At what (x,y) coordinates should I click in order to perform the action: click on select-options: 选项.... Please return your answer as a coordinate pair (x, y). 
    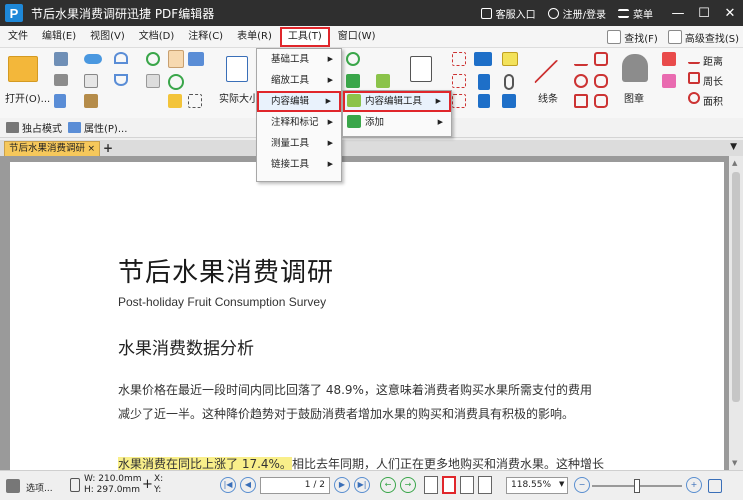
    Looking at the image, I should click on (39, 487).